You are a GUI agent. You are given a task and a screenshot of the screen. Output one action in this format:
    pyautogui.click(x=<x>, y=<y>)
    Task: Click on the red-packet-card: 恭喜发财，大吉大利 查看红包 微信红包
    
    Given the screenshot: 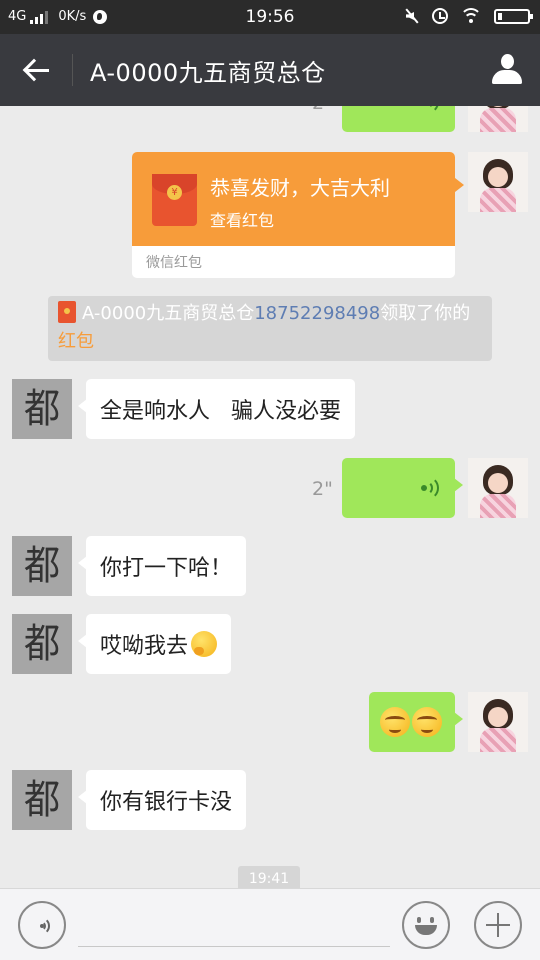 What is the action you would take?
    pyautogui.click(x=293, y=215)
    